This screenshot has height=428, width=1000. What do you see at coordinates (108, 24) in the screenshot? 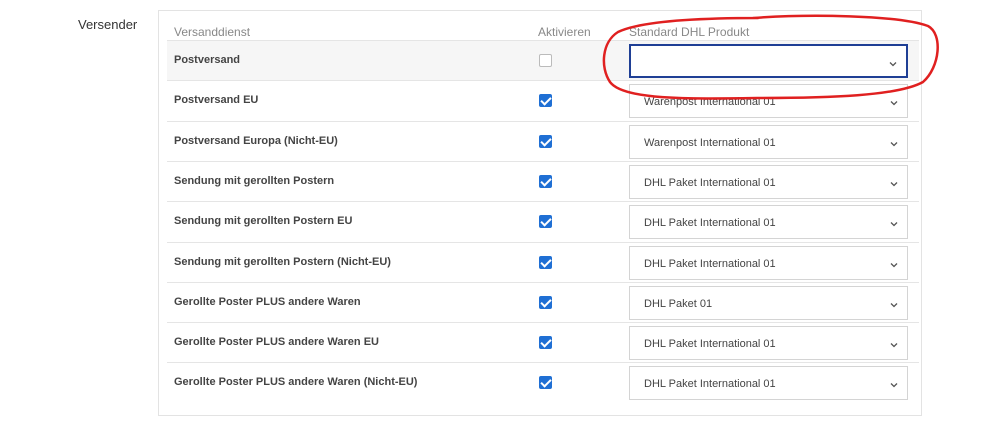
I see `section-label: Versender` at bounding box center [108, 24].